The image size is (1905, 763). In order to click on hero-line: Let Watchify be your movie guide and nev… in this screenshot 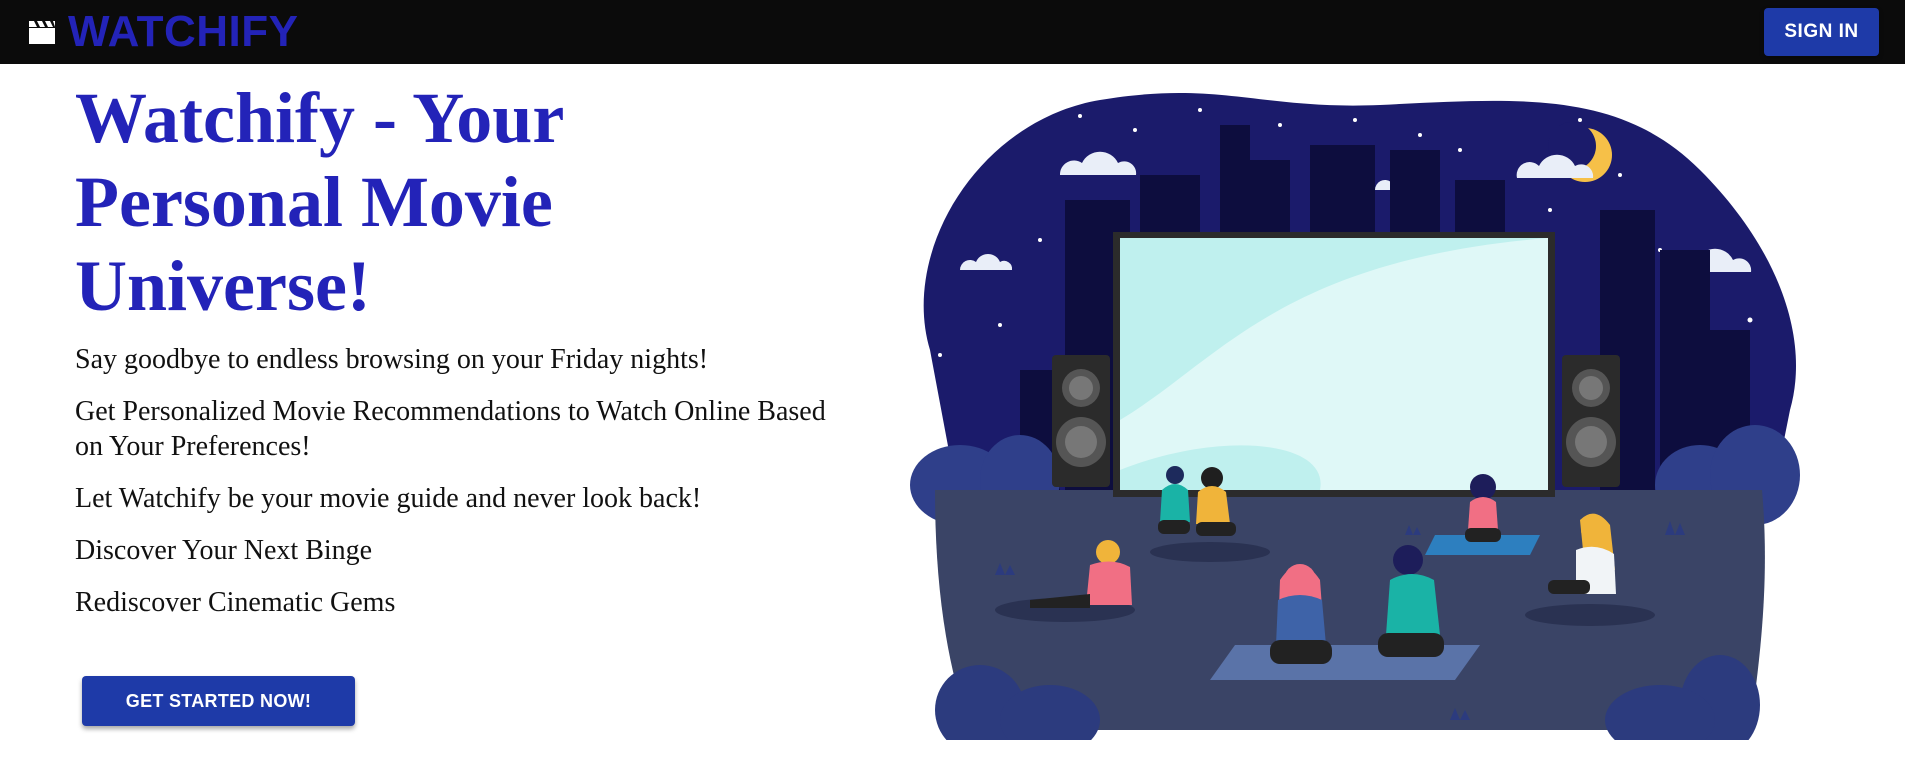, I will do `click(388, 498)`.